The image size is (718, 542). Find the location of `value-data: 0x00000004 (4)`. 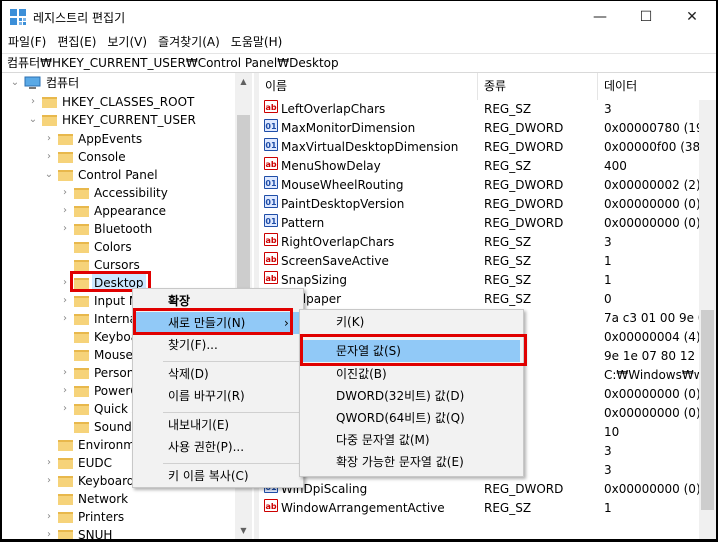

value-data: 0x00000004 (4) is located at coordinates (651, 337).